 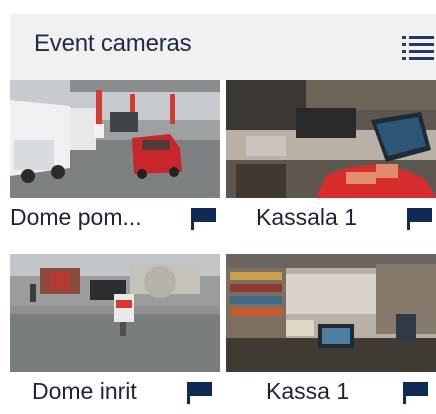 What do you see at coordinates (84, 391) in the screenshot?
I see `camera-name: Dome inrit` at bounding box center [84, 391].